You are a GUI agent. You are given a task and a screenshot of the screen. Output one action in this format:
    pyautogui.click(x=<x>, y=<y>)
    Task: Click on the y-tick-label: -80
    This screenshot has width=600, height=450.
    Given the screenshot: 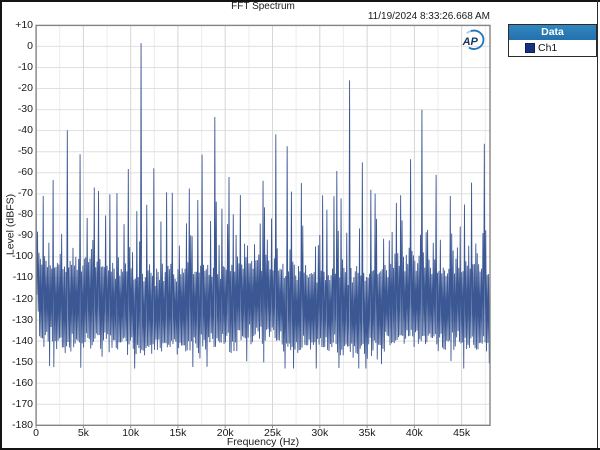 What is the action you would take?
    pyautogui.click(x=25, y=214)
    